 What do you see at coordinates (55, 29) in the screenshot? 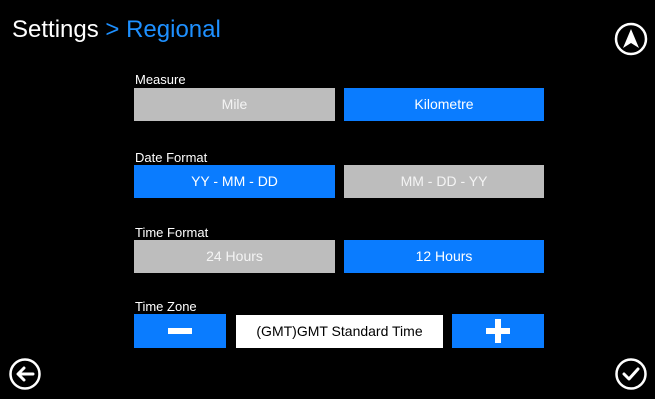
I see `title-settings: Settings` at bounding box center [55, 29].